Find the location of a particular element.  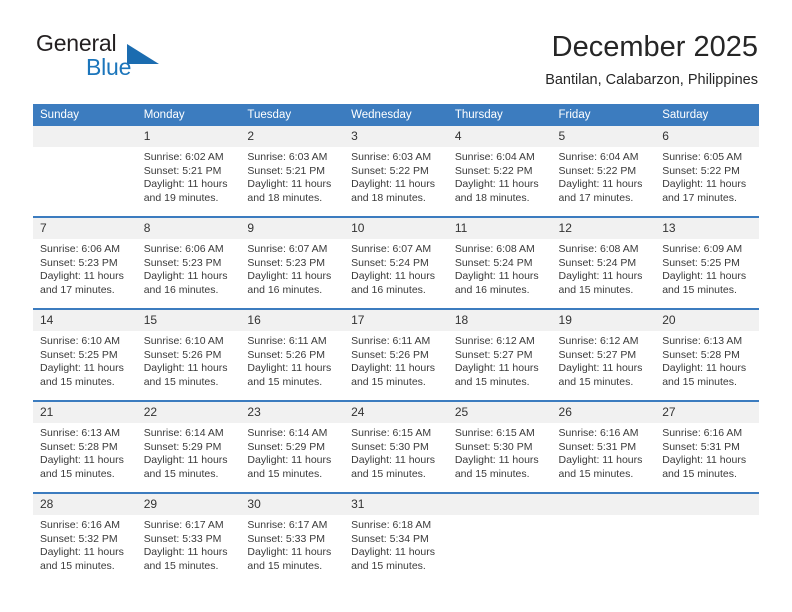

day-number: 5 is located at coordinates (603, 136).